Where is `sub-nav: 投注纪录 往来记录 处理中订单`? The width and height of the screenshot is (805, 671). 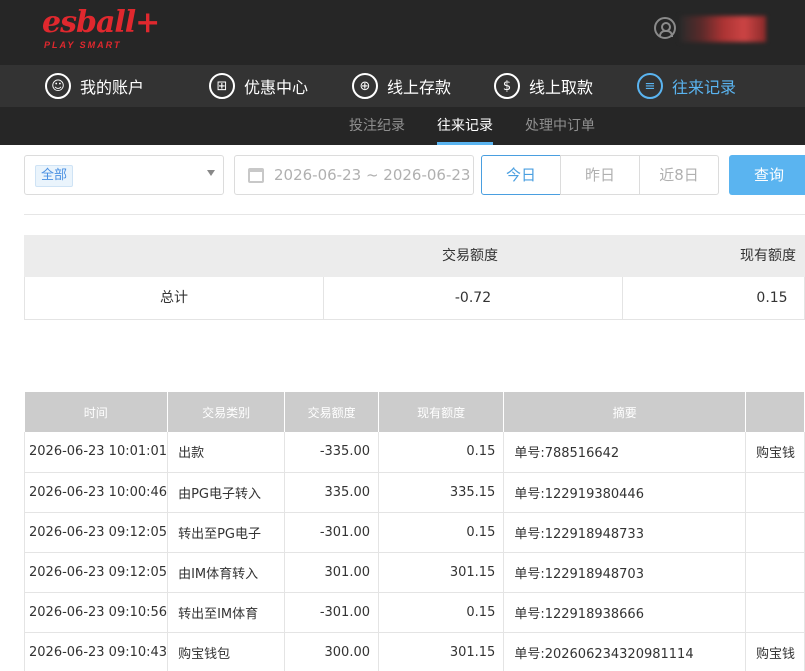
sub-nav: 投注纪录 往来记录 处理中订单 is located at coordinates (402, 126).